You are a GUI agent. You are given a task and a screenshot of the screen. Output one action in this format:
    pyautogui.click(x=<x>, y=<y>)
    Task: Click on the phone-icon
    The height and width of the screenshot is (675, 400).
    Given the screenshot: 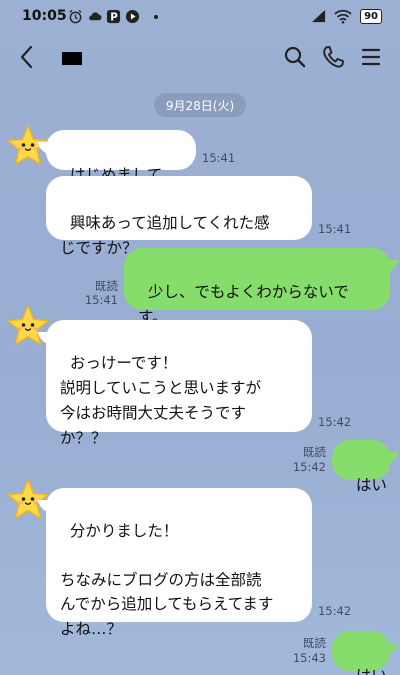 What is the action you would take?
    pyautogui.click(x=333, y=57)
    